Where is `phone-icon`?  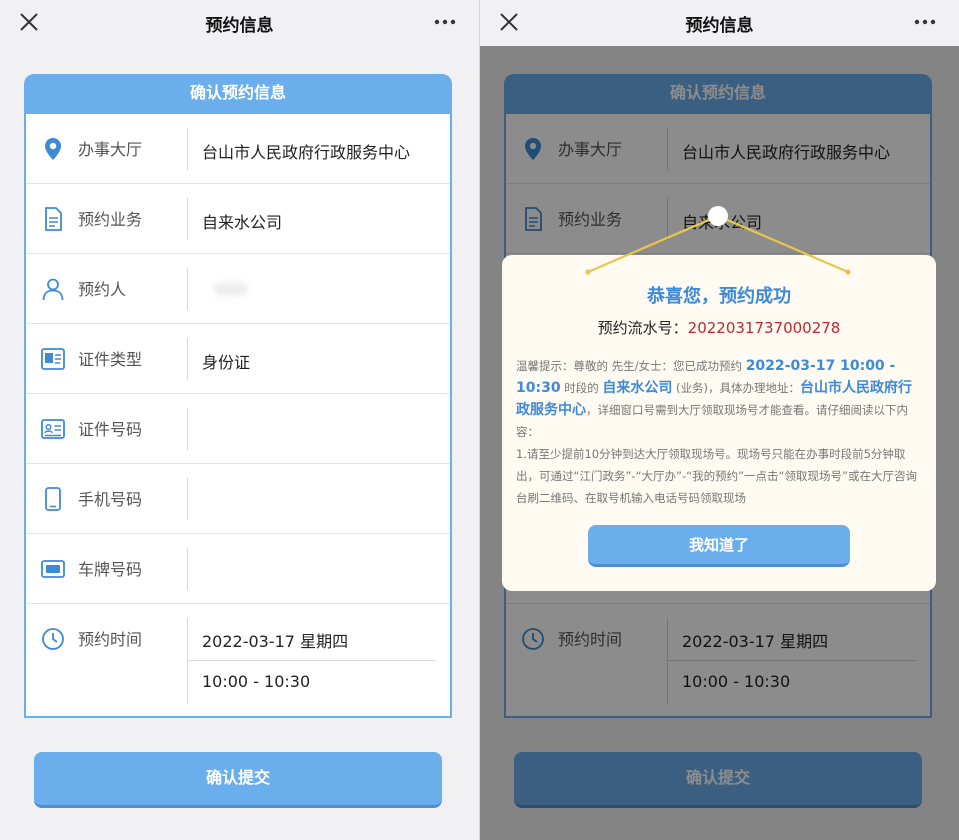 phone-icon is located at coordinates (53, 499).